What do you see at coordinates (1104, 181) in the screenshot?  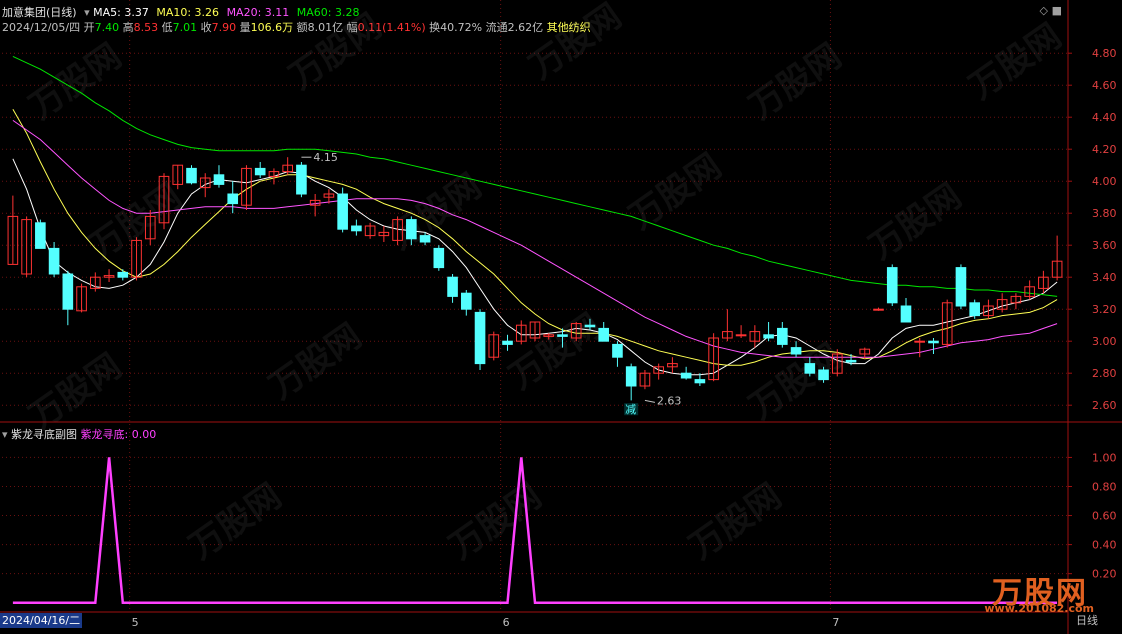 I see `y-tick-label: 4.00` at bounding box center [1104, 181].